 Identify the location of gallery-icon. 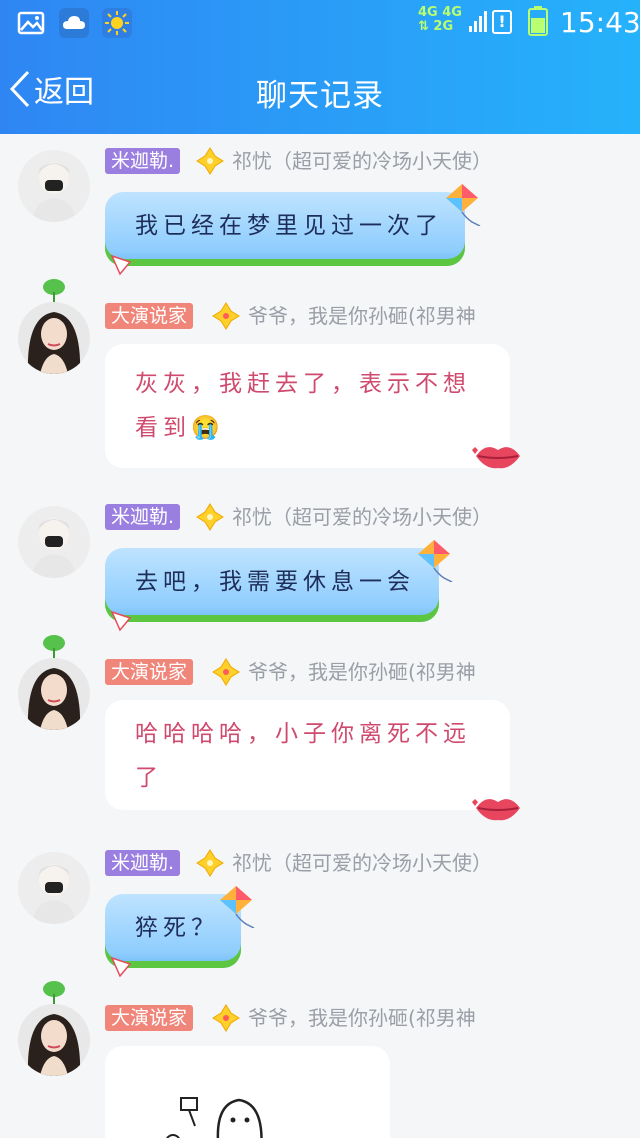
(31, 23).